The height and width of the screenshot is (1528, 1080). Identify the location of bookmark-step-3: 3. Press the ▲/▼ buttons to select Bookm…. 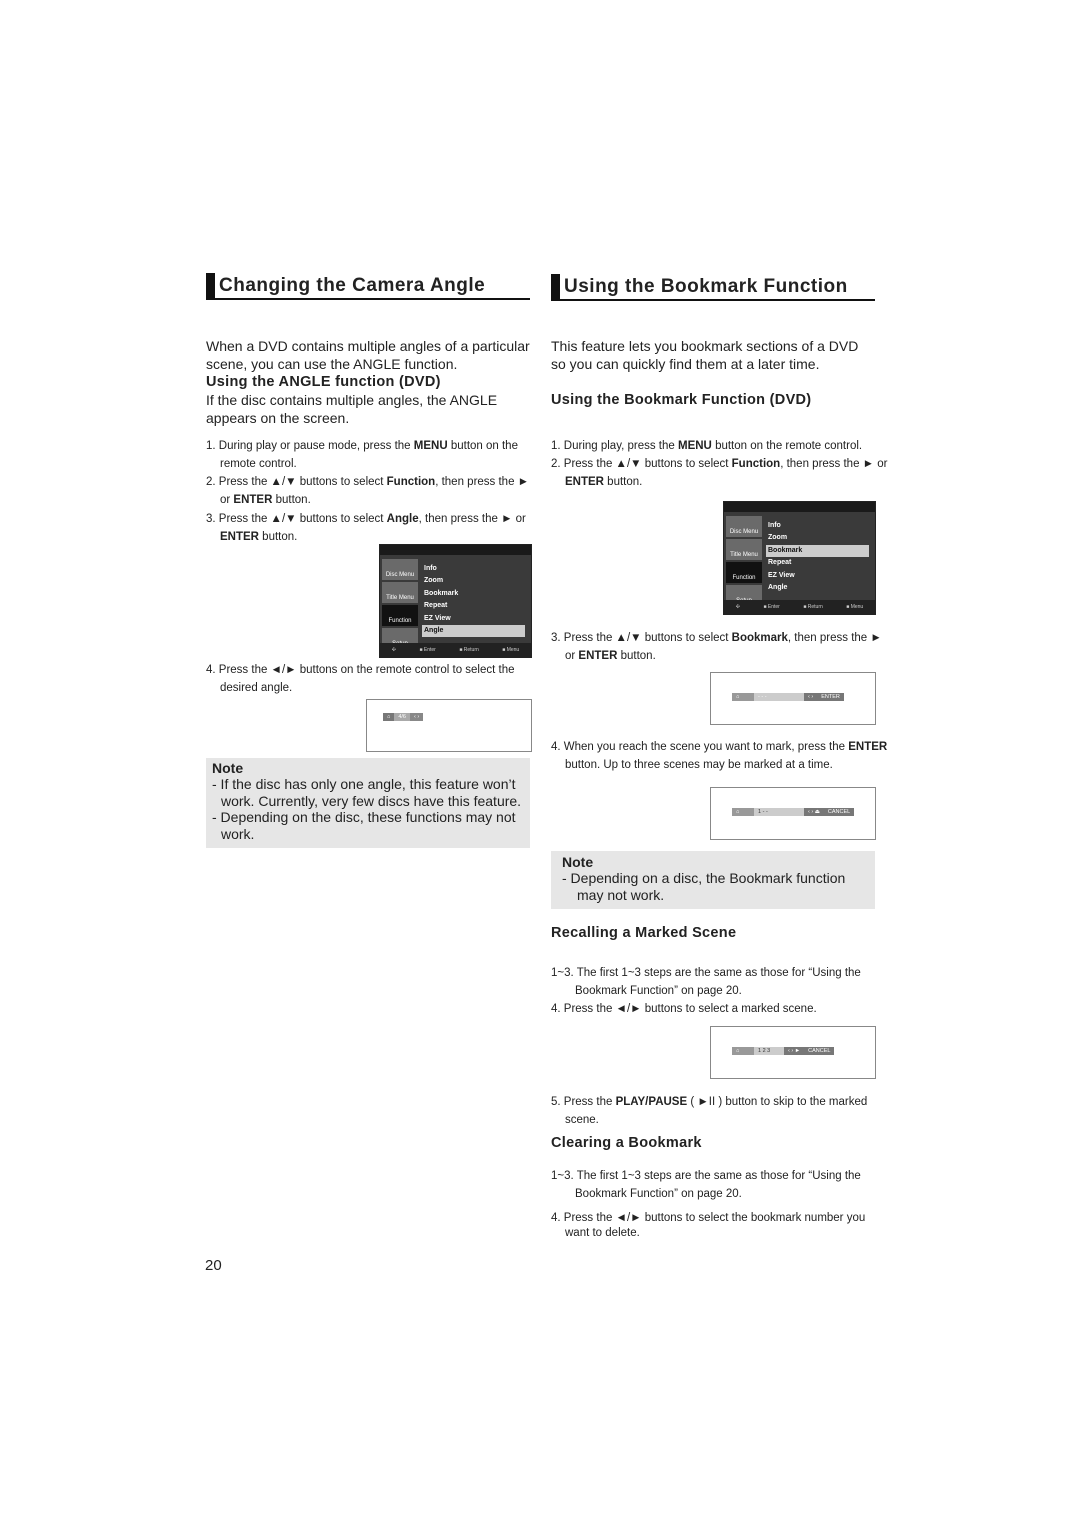
(716, 647).